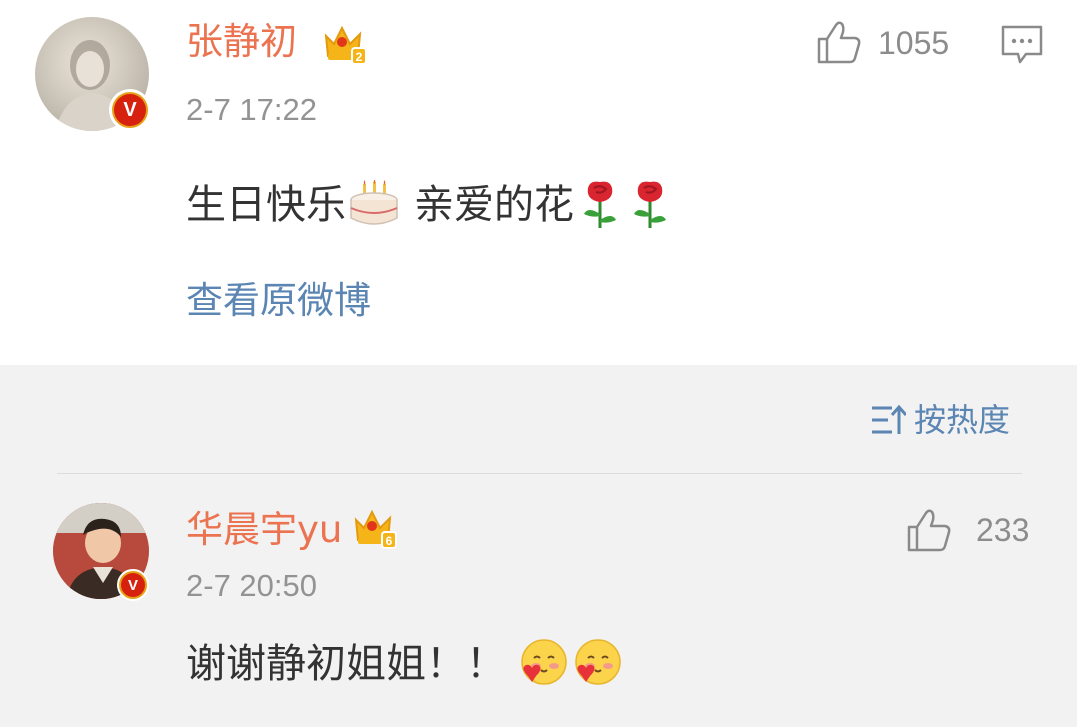 The image size is (1077, 727). Describe the element at coordinates (404, 664) in the screenshot. I see `comment-content: 谢谢静初姐姐！！` at that location.